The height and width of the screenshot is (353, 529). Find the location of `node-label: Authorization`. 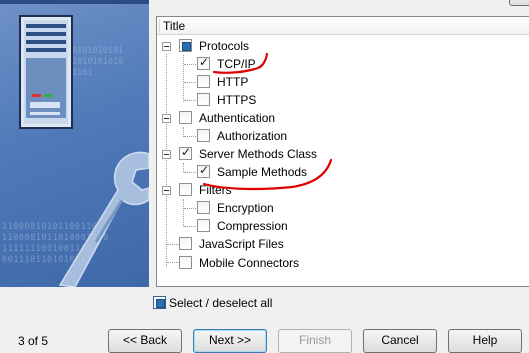

node-label: Authorization is located at coordinates (252, 136).